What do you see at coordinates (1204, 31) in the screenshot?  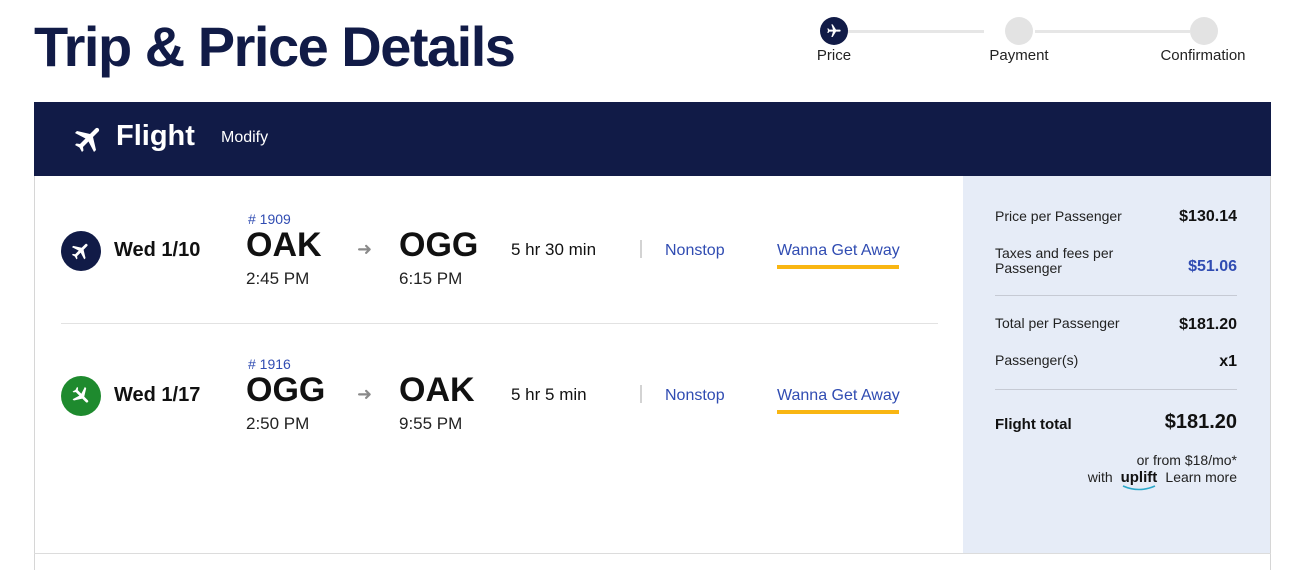 I see `step-confirmation-dot` at bounding box center [1204, 31].